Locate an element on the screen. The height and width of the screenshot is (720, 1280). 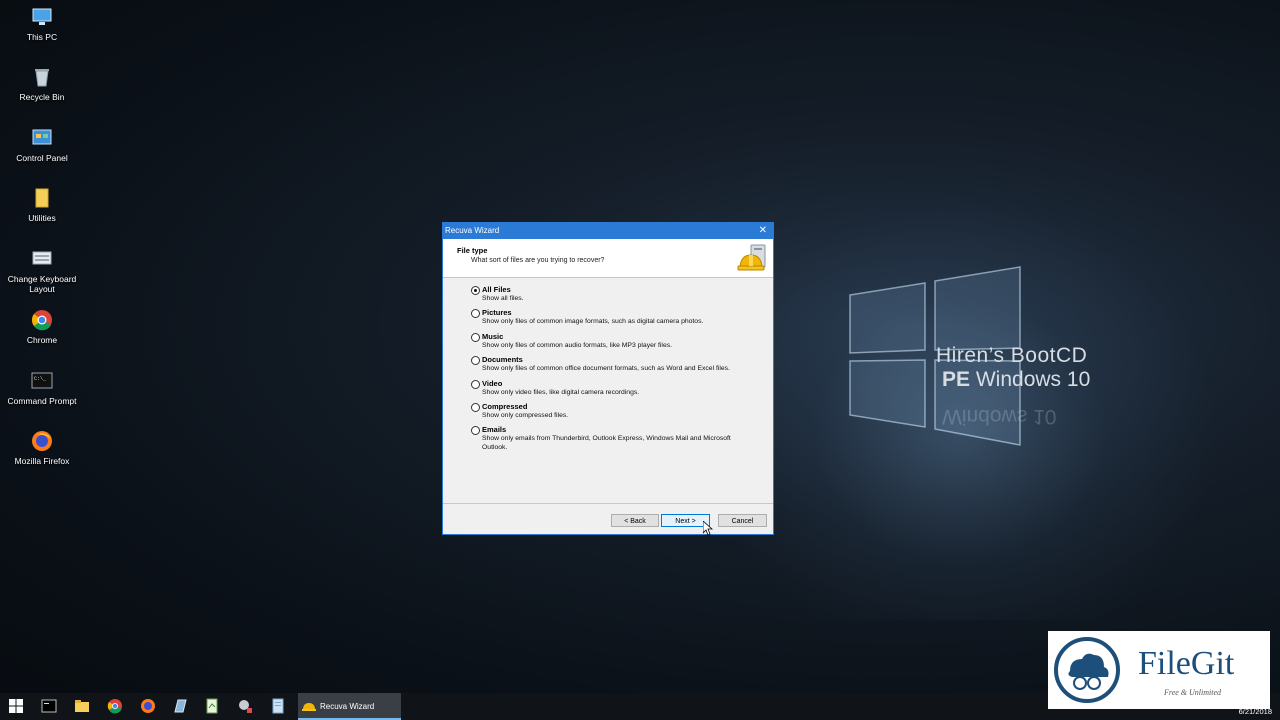
app-icon is located at coordinates (180, 706).